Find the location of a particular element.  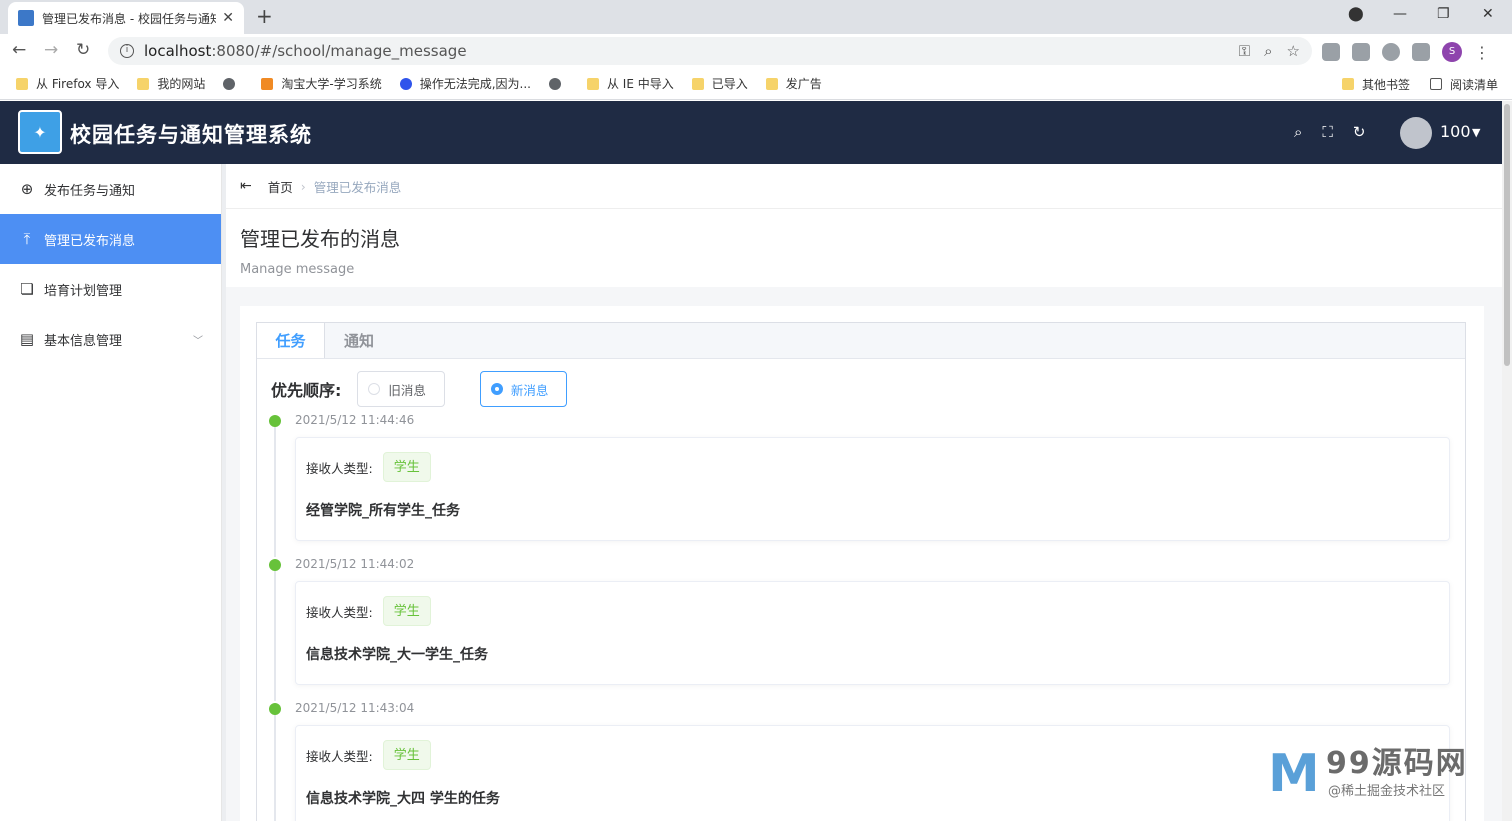

watermark: M 99源码网 @稀土掘金技术社区 is located at coordinates (1383, 769).